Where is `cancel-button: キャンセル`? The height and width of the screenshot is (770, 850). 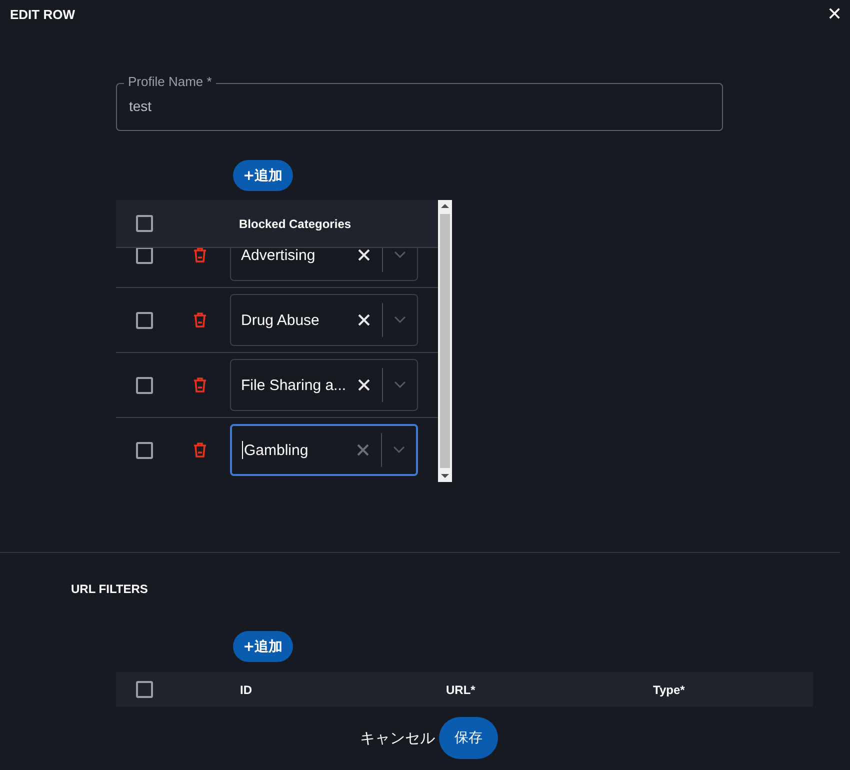
cancel-button: キャンセル is located at coordinates (397, 738).